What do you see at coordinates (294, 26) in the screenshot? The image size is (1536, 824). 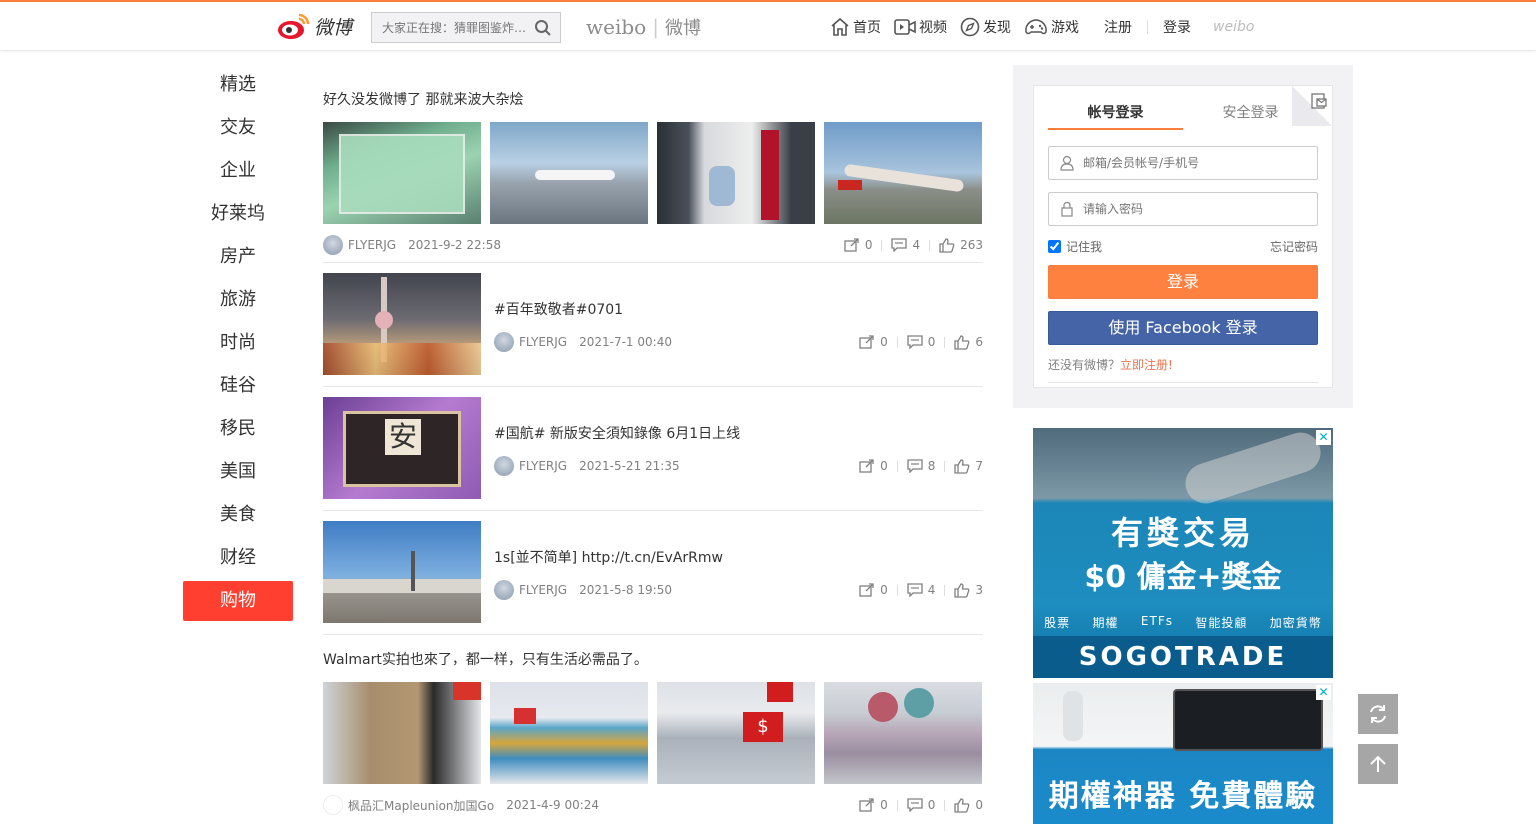 I see `weibo-eye-icon` at bounding box center [294, 26].